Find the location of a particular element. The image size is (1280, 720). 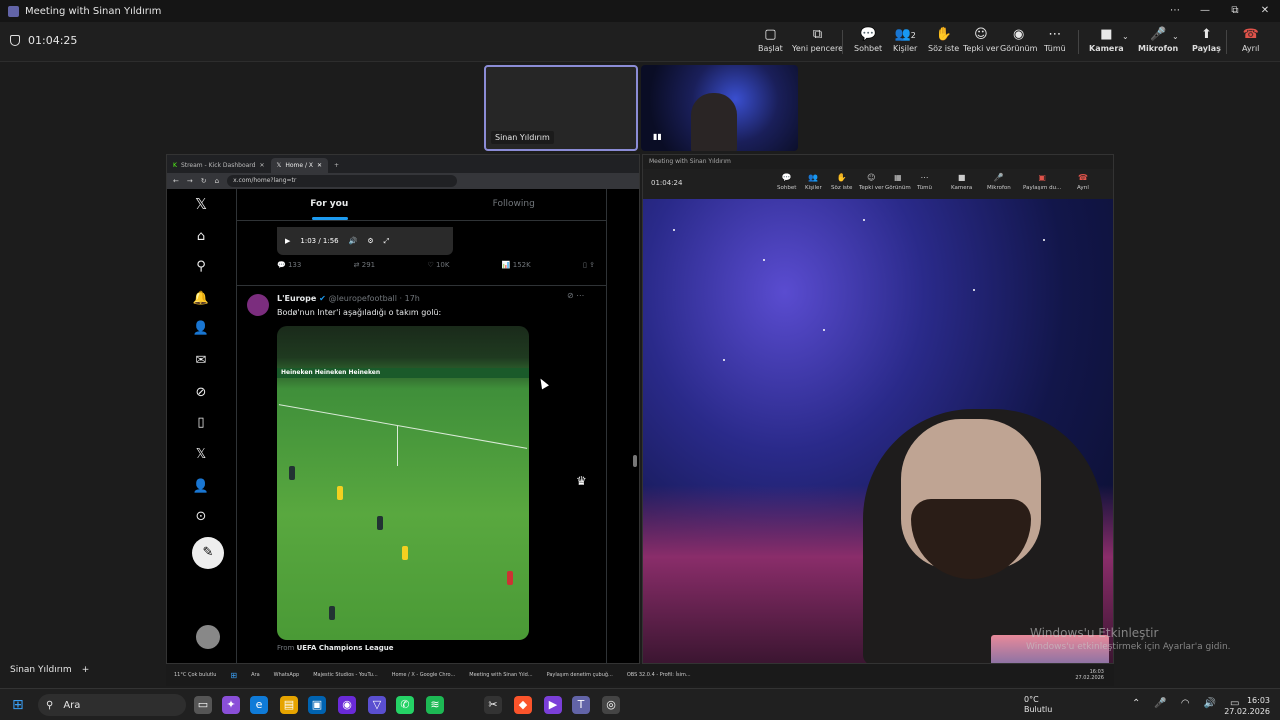

inner-chat-button: 💬 Sohbet is located at coordinates (786, 182).